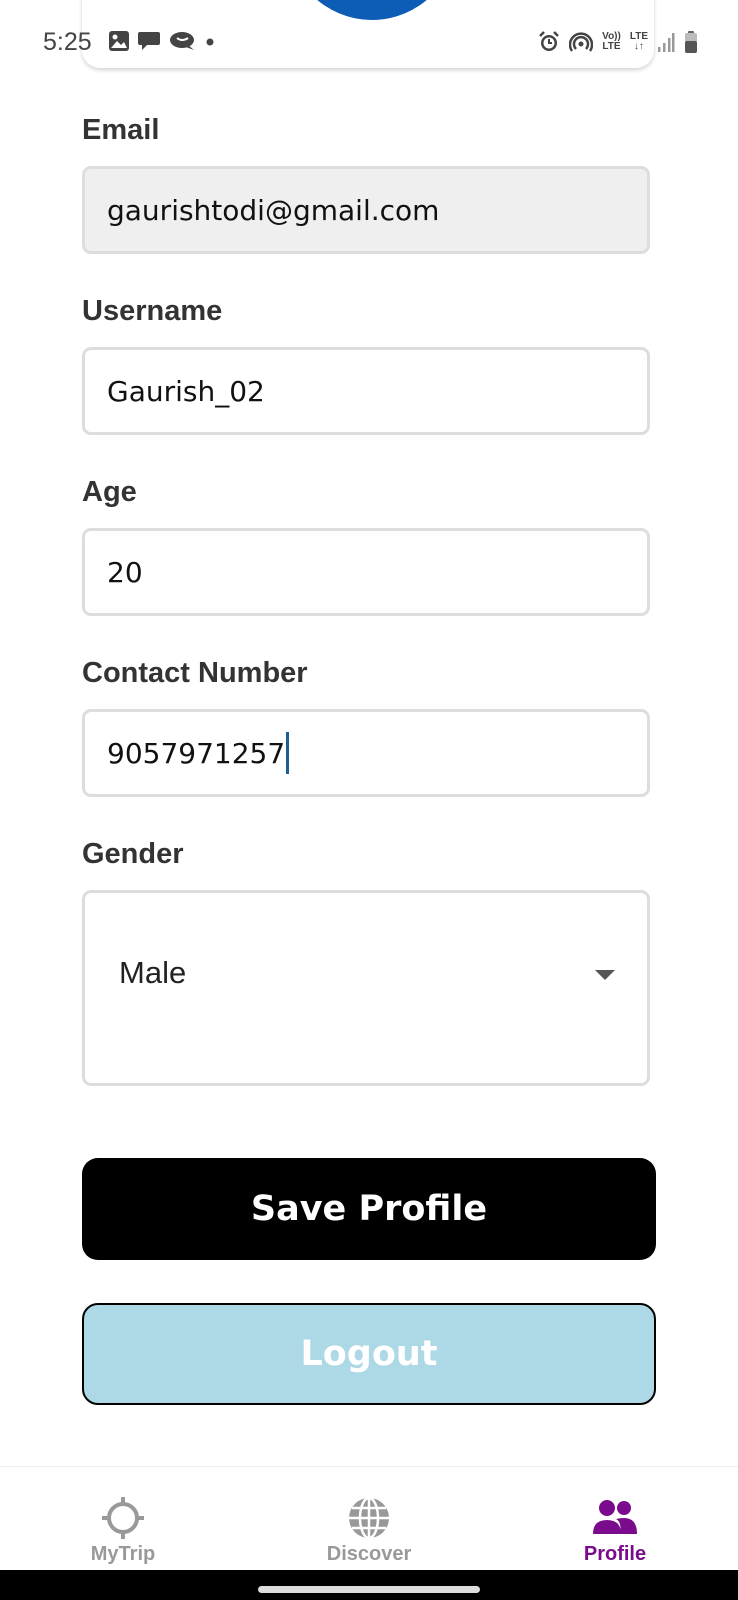 This screenshot has height=1600, width=738. I want to click on lte-label: LTE, so click(638, 36).